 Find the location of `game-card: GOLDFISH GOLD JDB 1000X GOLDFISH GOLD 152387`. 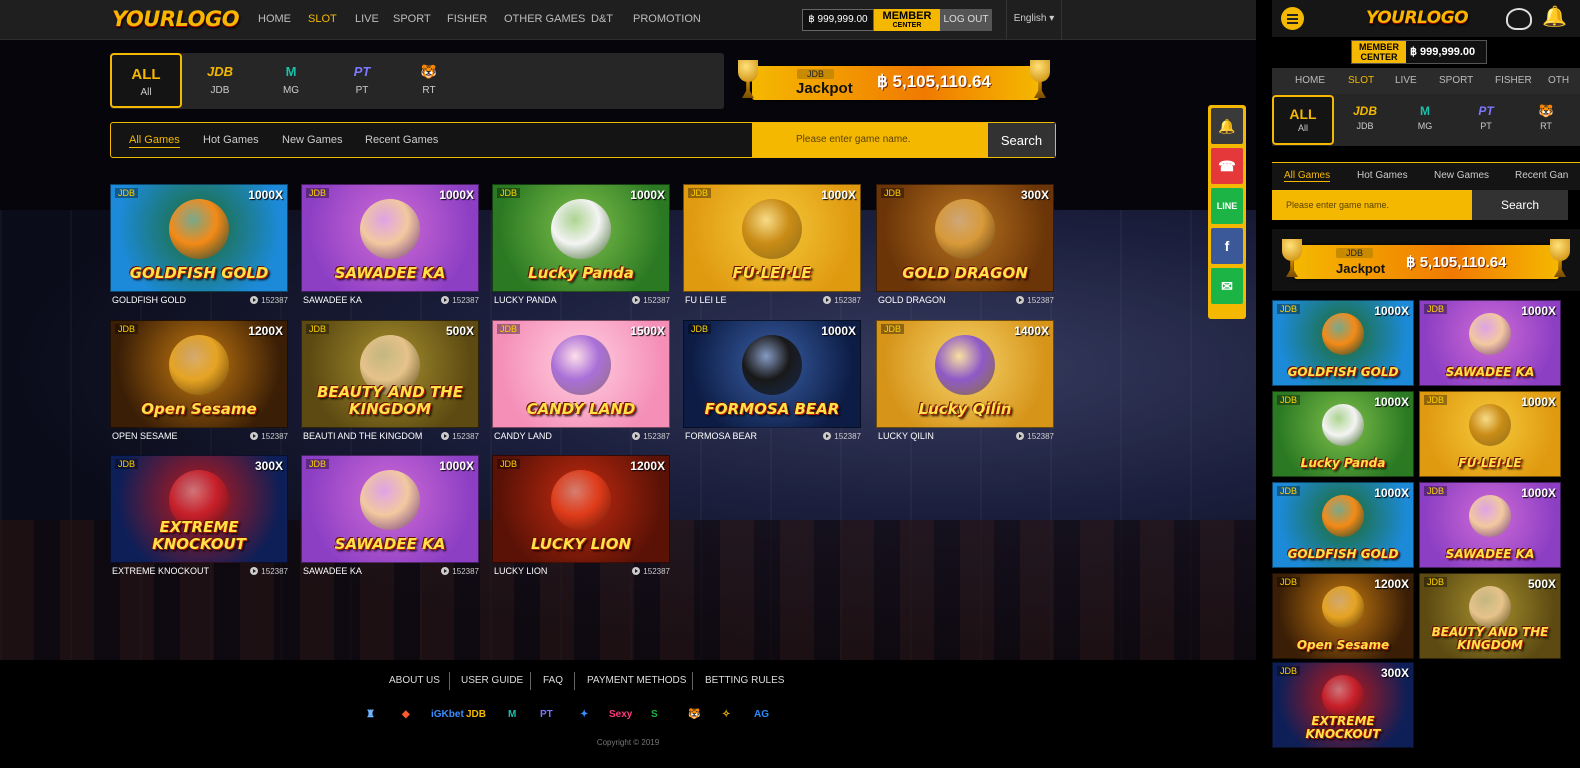

game-card: GOLDFISH GOLD JDB 1000X GOLDFISH GOLD 152387 is located at coordinates (200, 249).